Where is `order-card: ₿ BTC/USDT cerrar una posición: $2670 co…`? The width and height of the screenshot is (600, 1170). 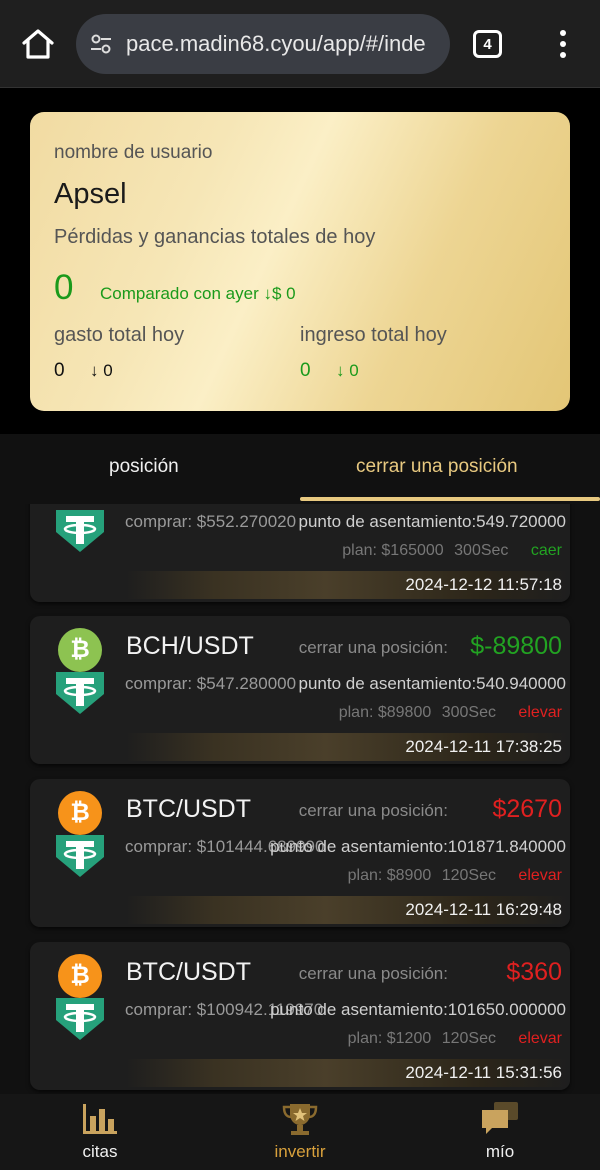 order-card: ₿ BTC/USDT cerrar una posición: $2670 co… is located at coordinates (300, 853).